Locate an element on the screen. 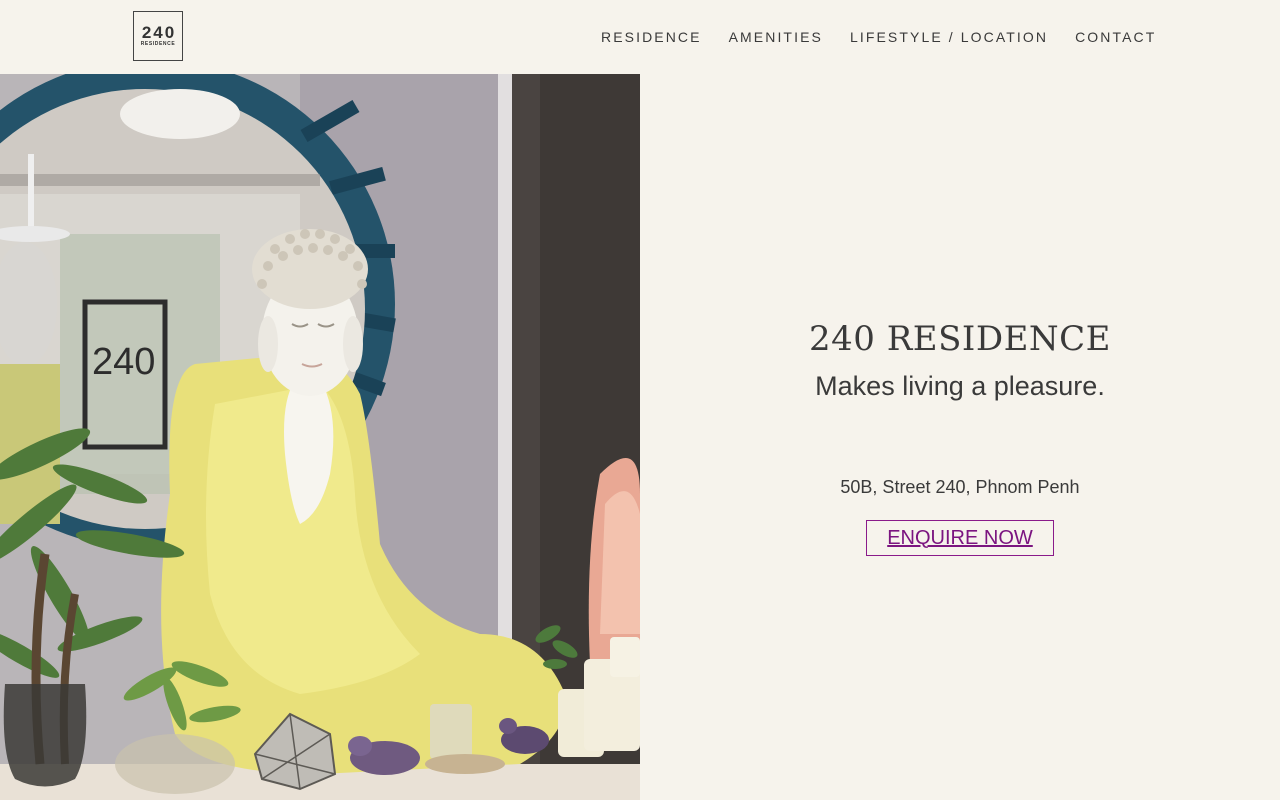  enquire-now-button: ENQUIRE NOW is located at coordinates (960, 538).